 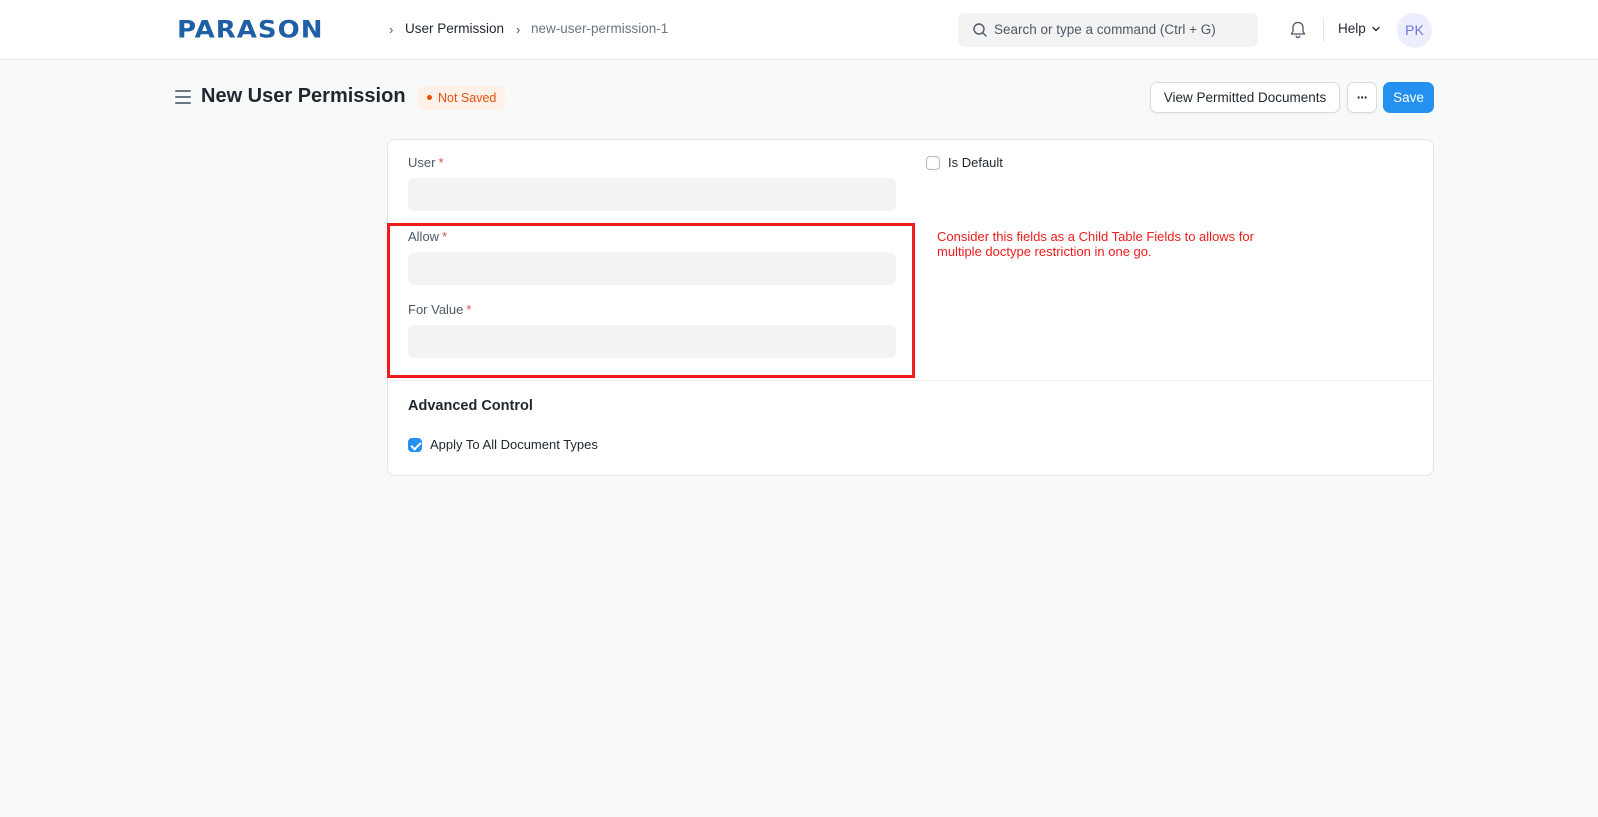 What do you see at coordinates (1245, 97) in the screenshot?
I see `view-permitted-documents-button: View Permitted Documents` at bounding box center [1245, 97].